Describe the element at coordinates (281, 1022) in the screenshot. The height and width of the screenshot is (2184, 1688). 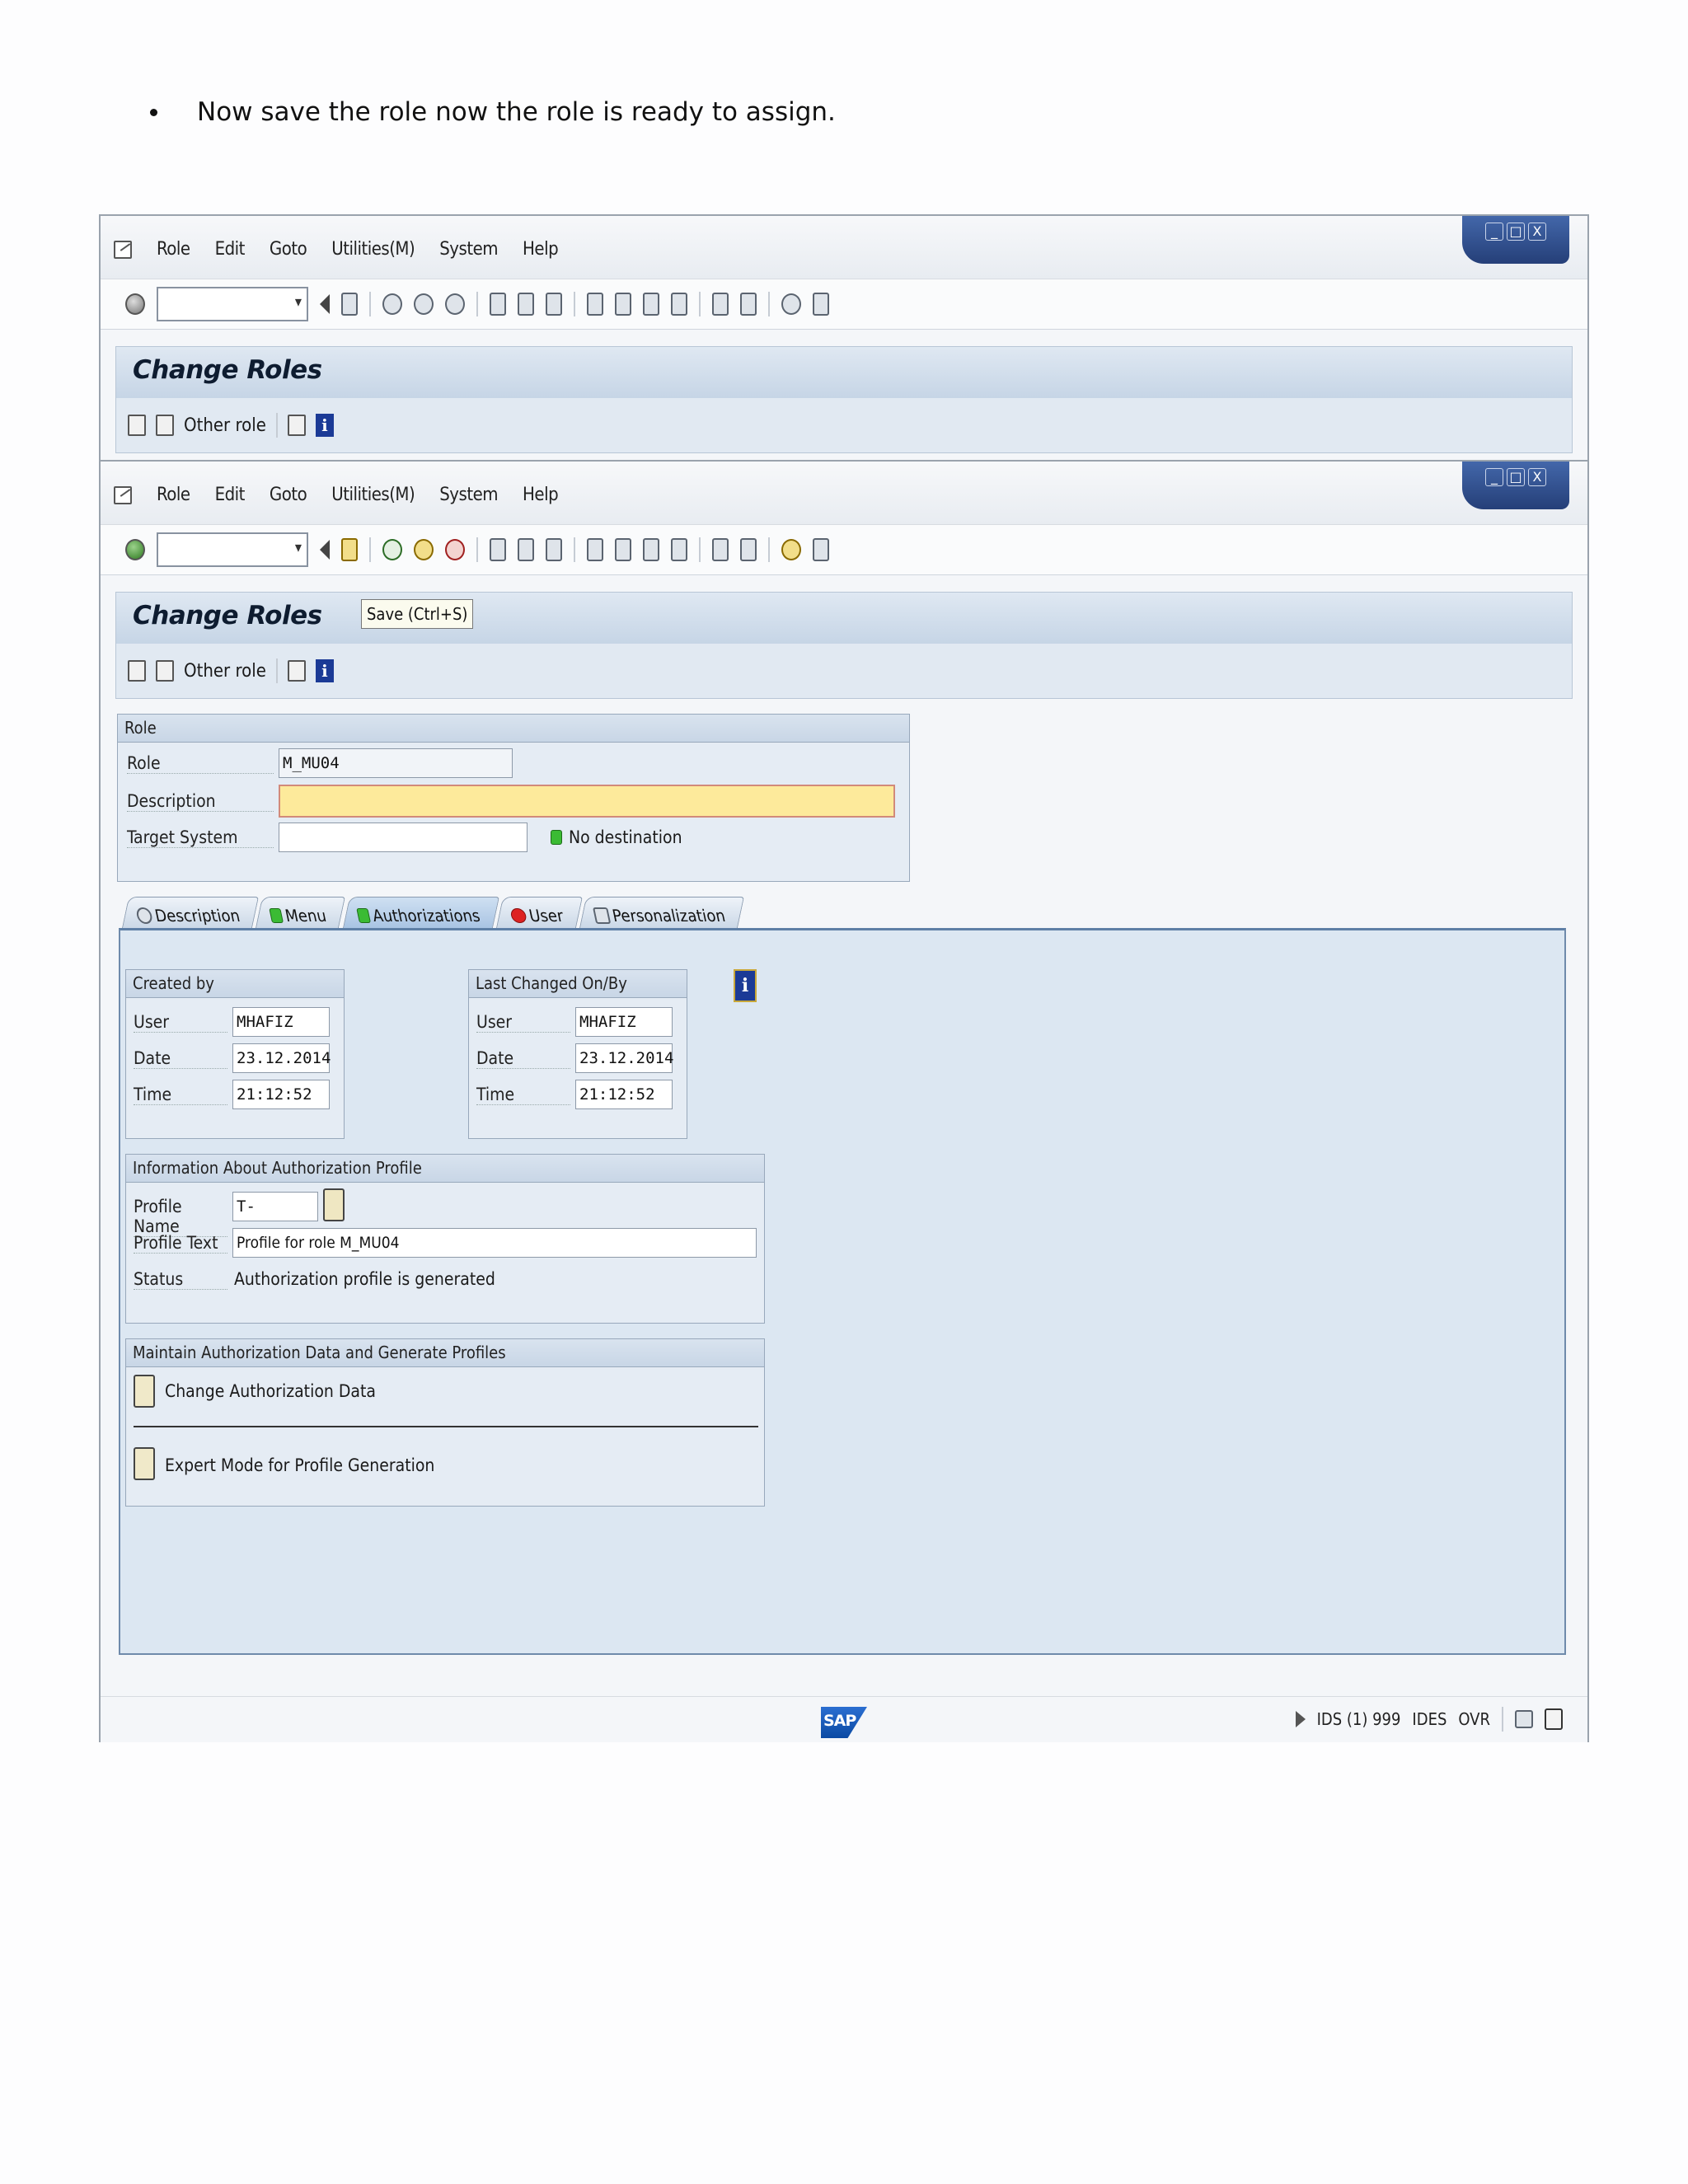
I see `created-user-field: MHAFIZ` at that location.